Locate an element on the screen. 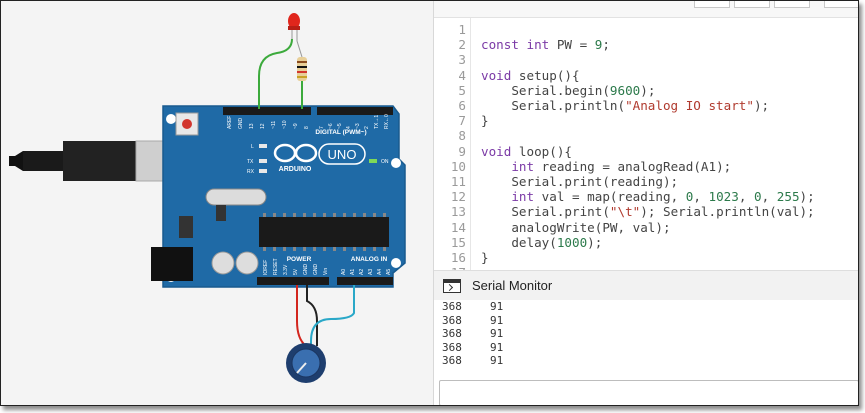  code-token: reading = analogRead(A1); is located at coordinates (633, 166).